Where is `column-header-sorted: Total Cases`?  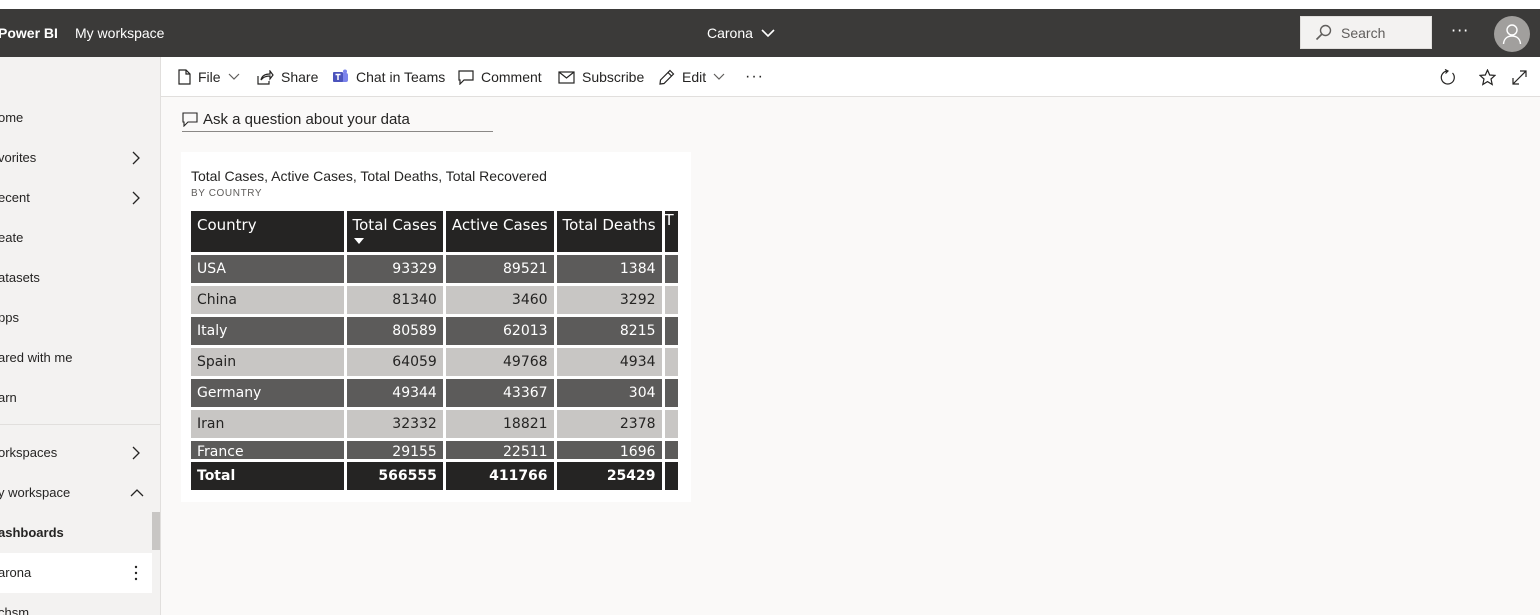
column-header-sorted: Total Cases is located at coordinates (394, 231).